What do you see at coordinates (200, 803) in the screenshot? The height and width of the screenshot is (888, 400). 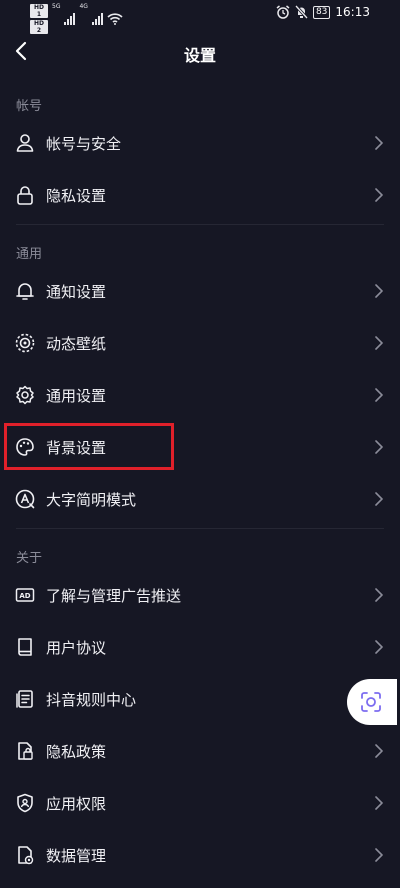 I see `settings-item-app-permissions: 应用权限` at bounding box center [200, 803].